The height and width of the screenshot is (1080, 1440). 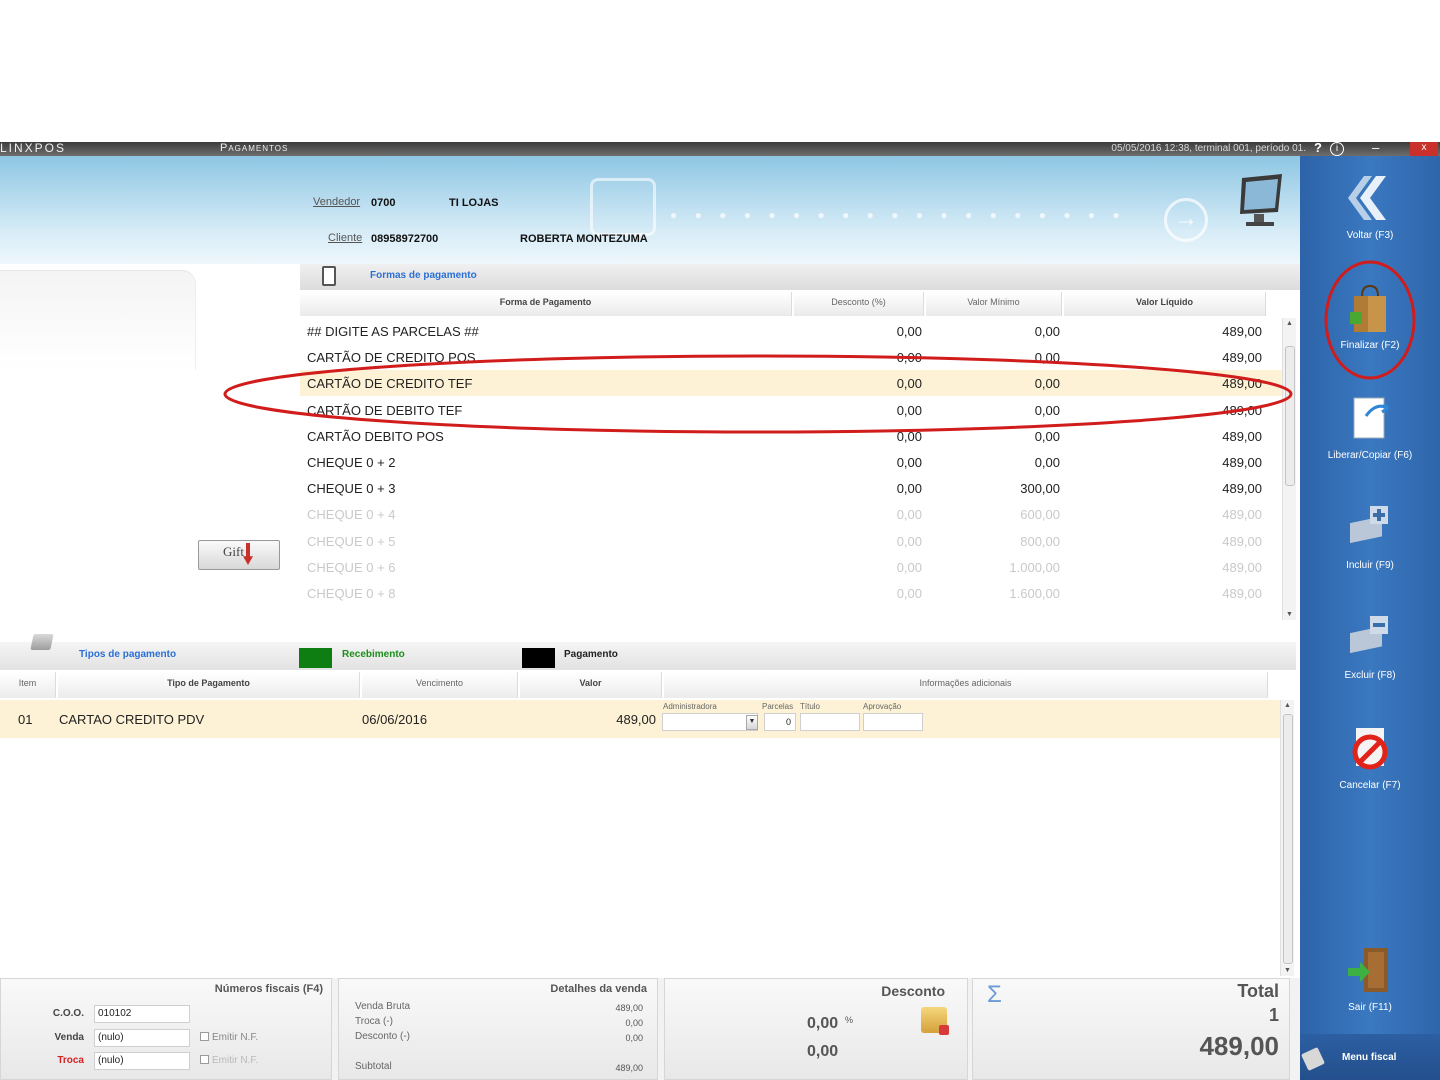 I want to click on col-minimo: Valor Mínimo, so click(x=994, y=304).